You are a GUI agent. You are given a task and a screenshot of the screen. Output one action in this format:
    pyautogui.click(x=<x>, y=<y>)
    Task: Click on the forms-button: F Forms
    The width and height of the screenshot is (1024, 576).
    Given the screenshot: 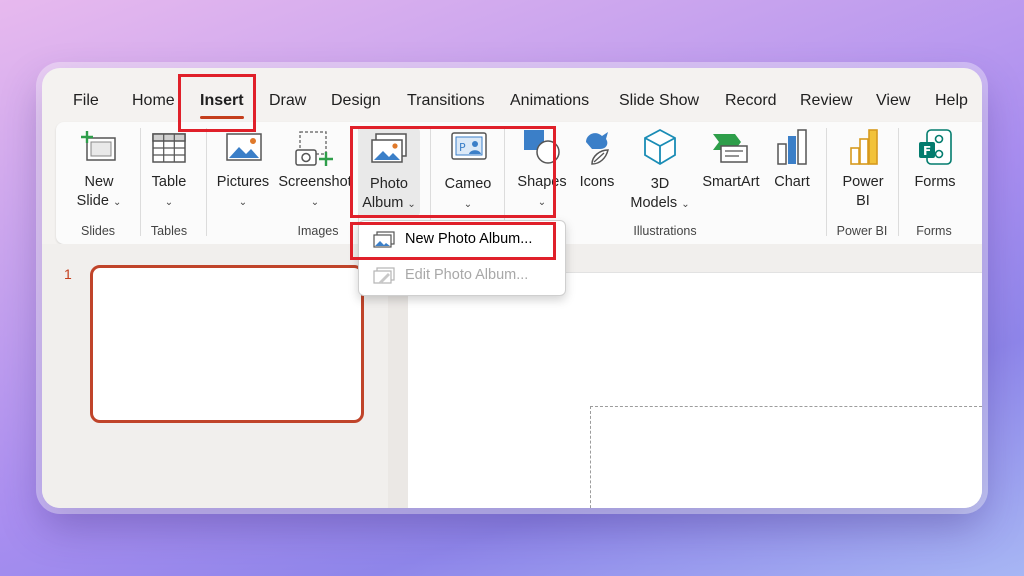 What is the action you would take?
    pyautogui.click(x=935, y=169)
    